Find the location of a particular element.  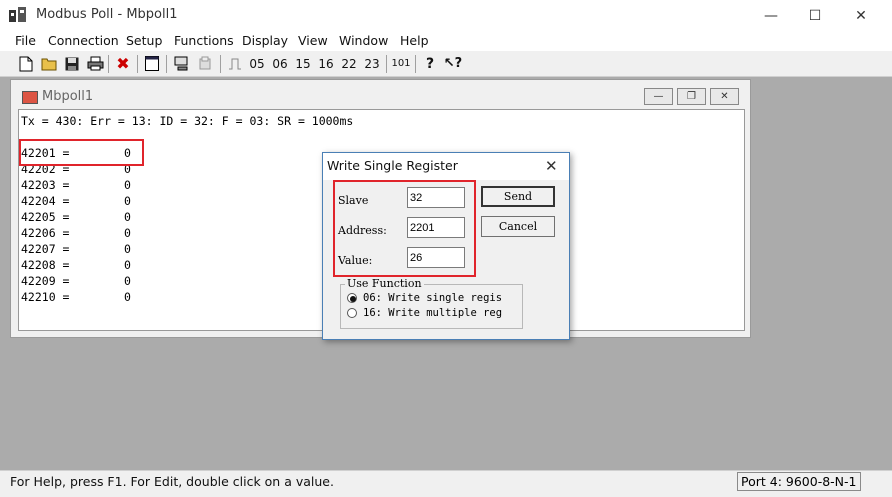

child-close-button: ✕ is located at coordinates (724, 96).